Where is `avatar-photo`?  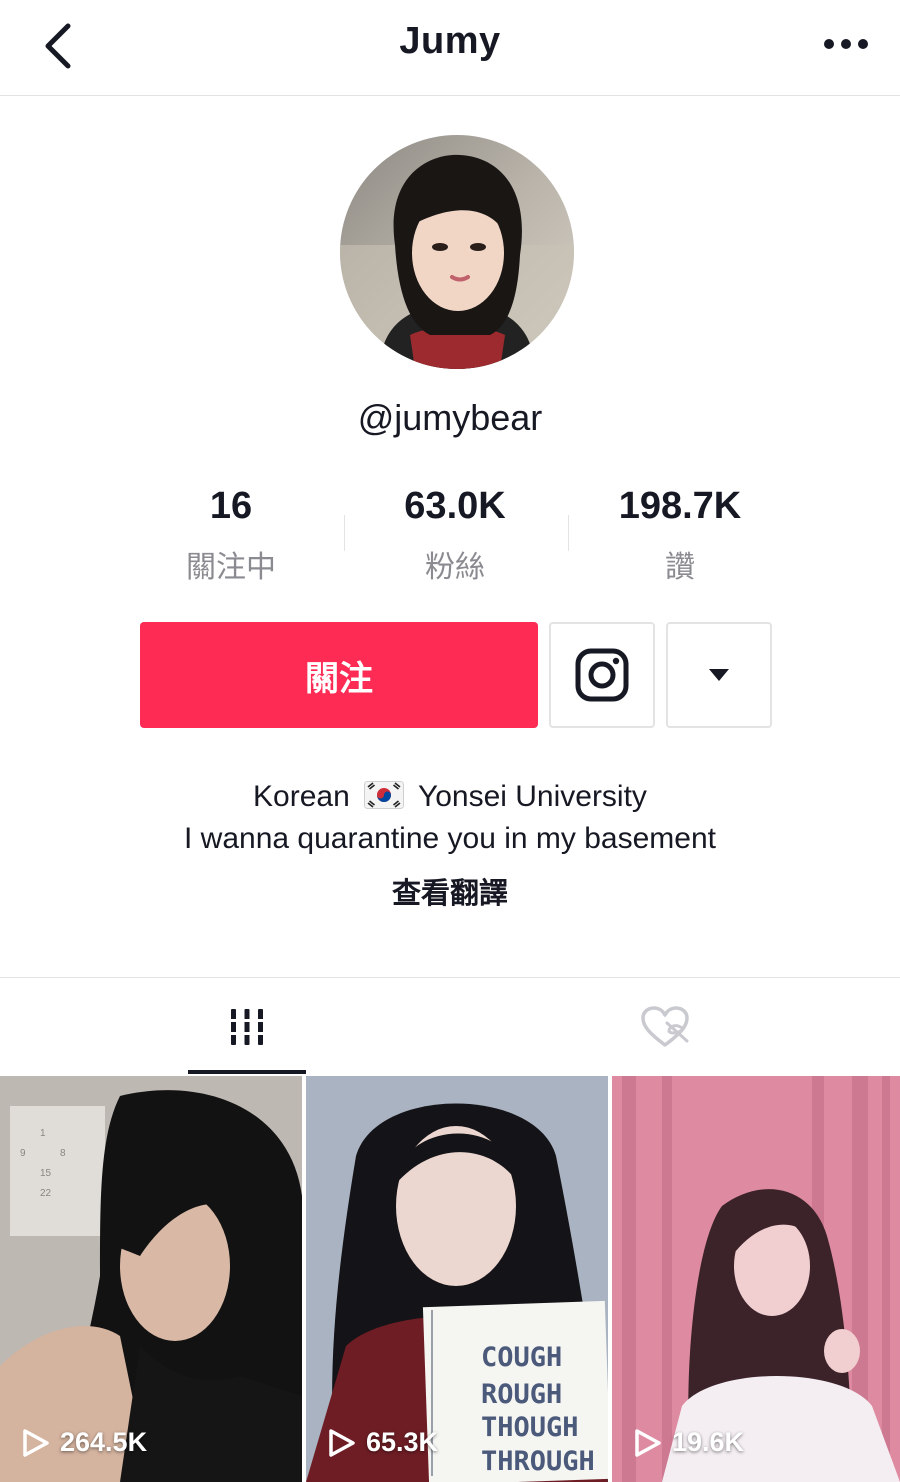
avatar-photo is located at coordinates (457, 252).